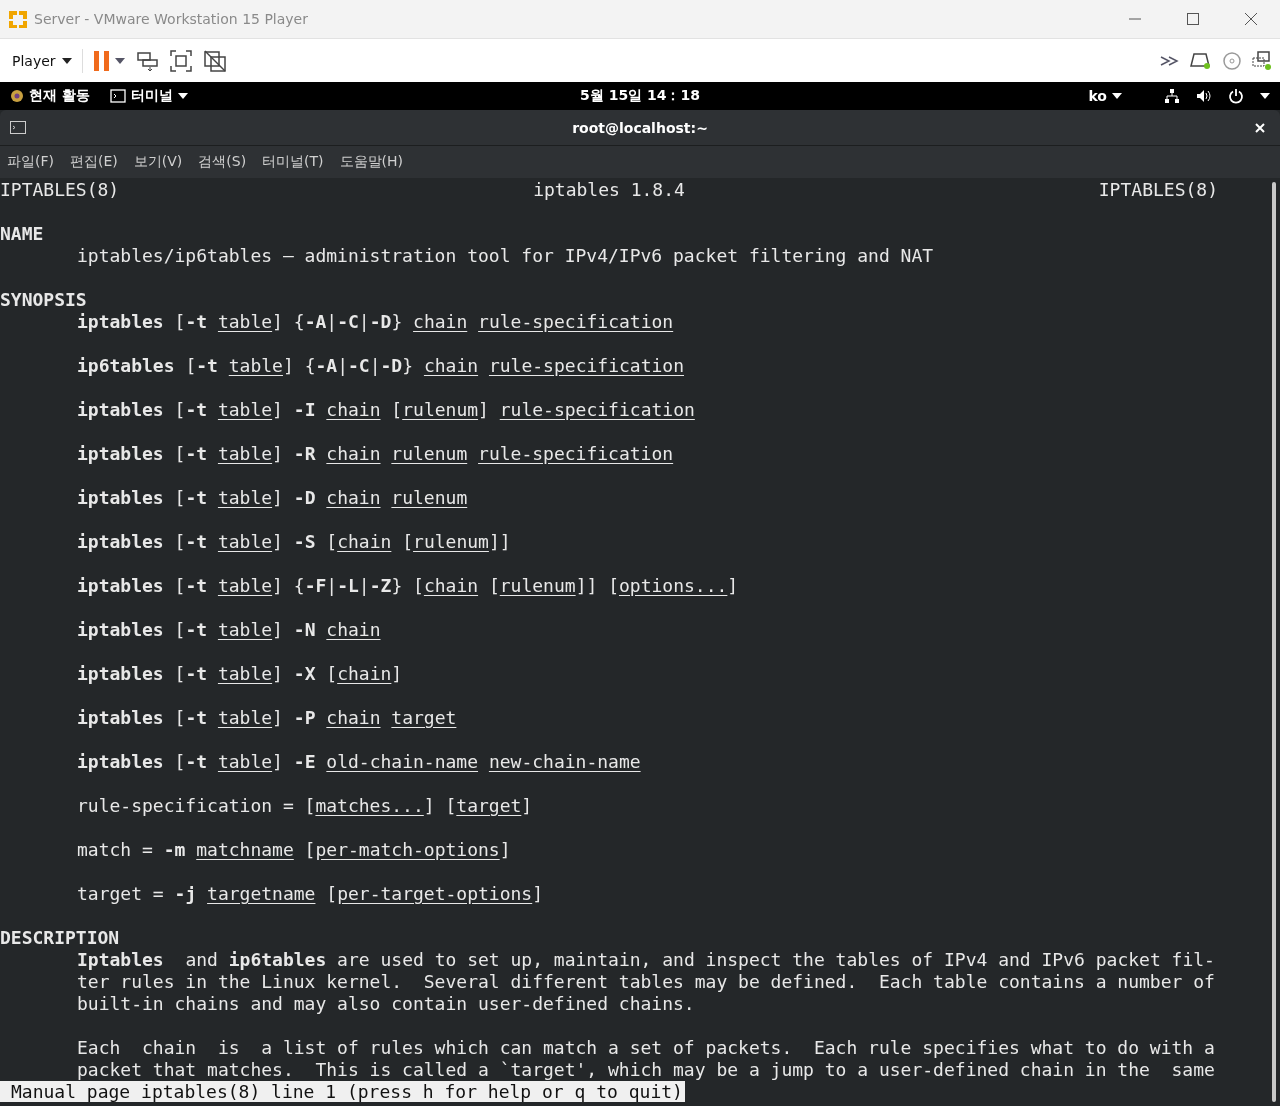  I want to click on power-icon, so click(1236, 96).